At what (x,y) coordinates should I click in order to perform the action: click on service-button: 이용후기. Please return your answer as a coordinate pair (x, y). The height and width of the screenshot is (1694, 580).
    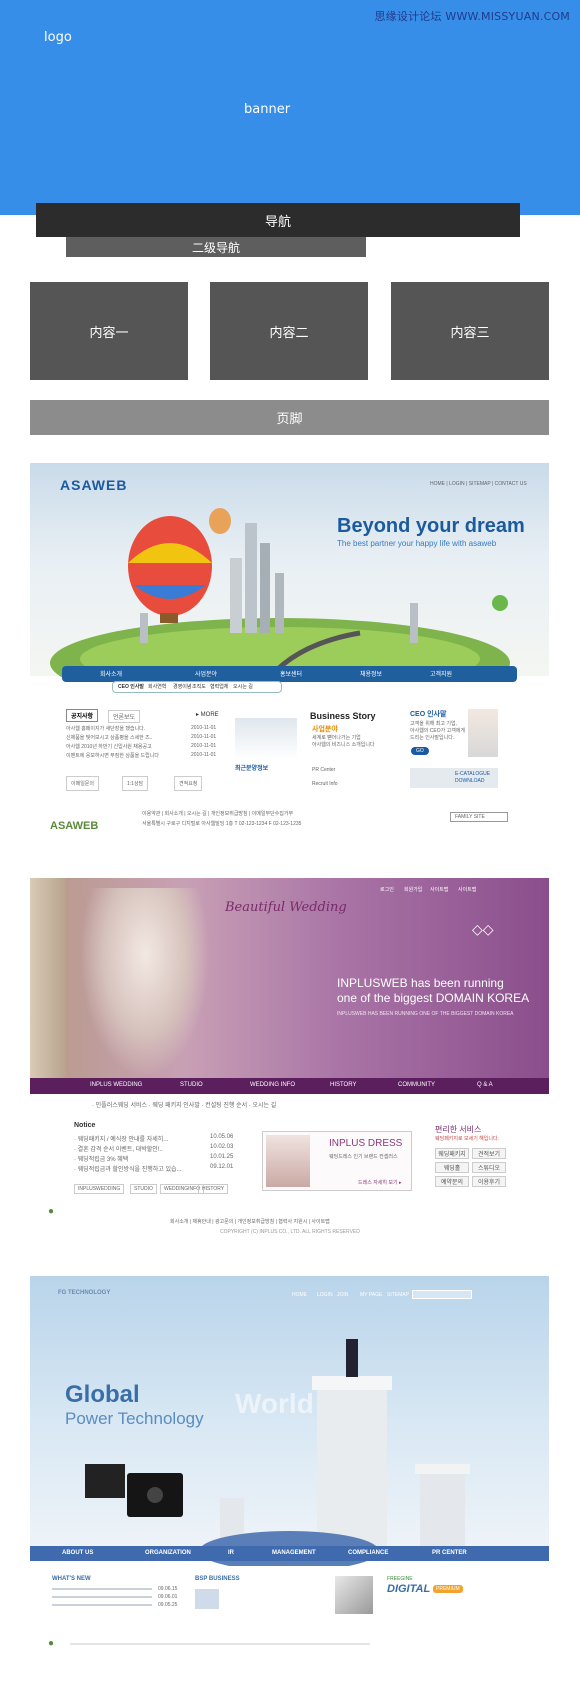
    Looking at the image, I should click on (489, 1181).